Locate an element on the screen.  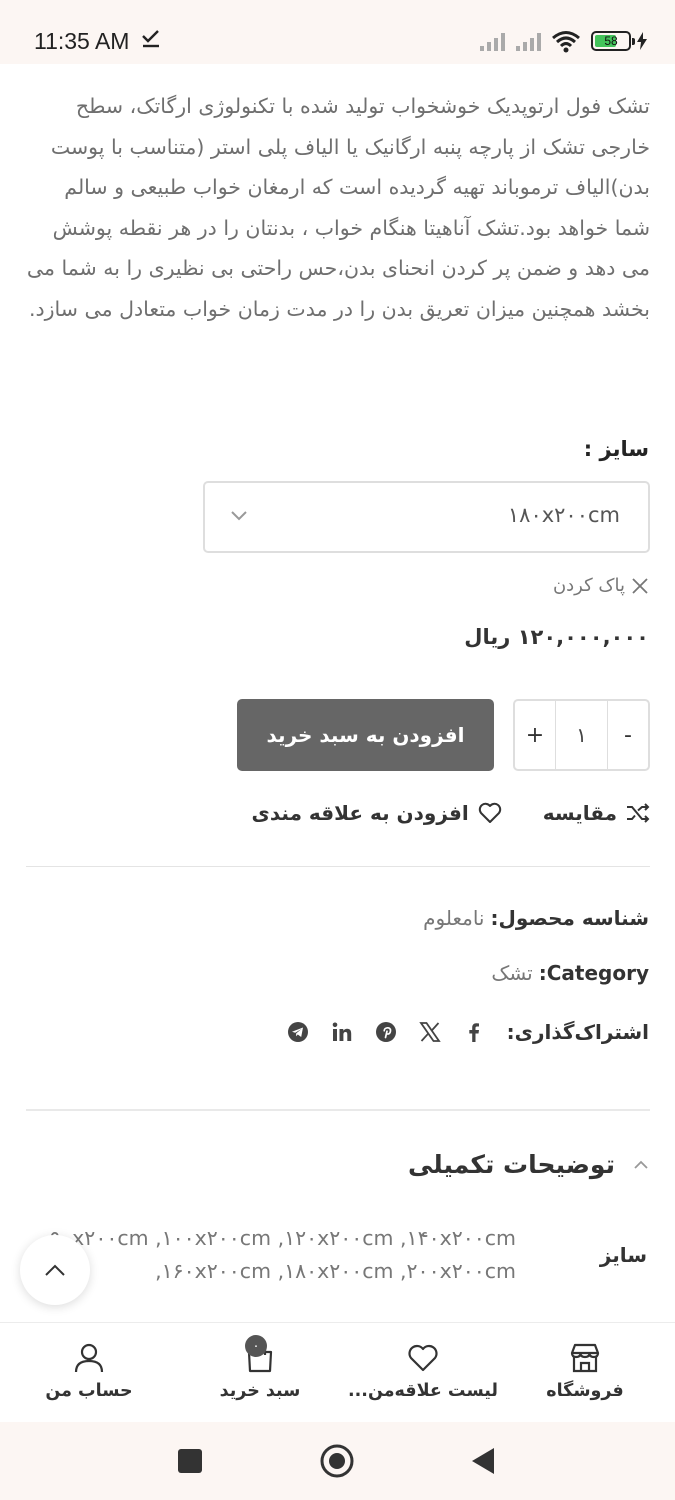
additional-info-toggle: توضیحات تکمیلی is located at coordinates (528, 1164).